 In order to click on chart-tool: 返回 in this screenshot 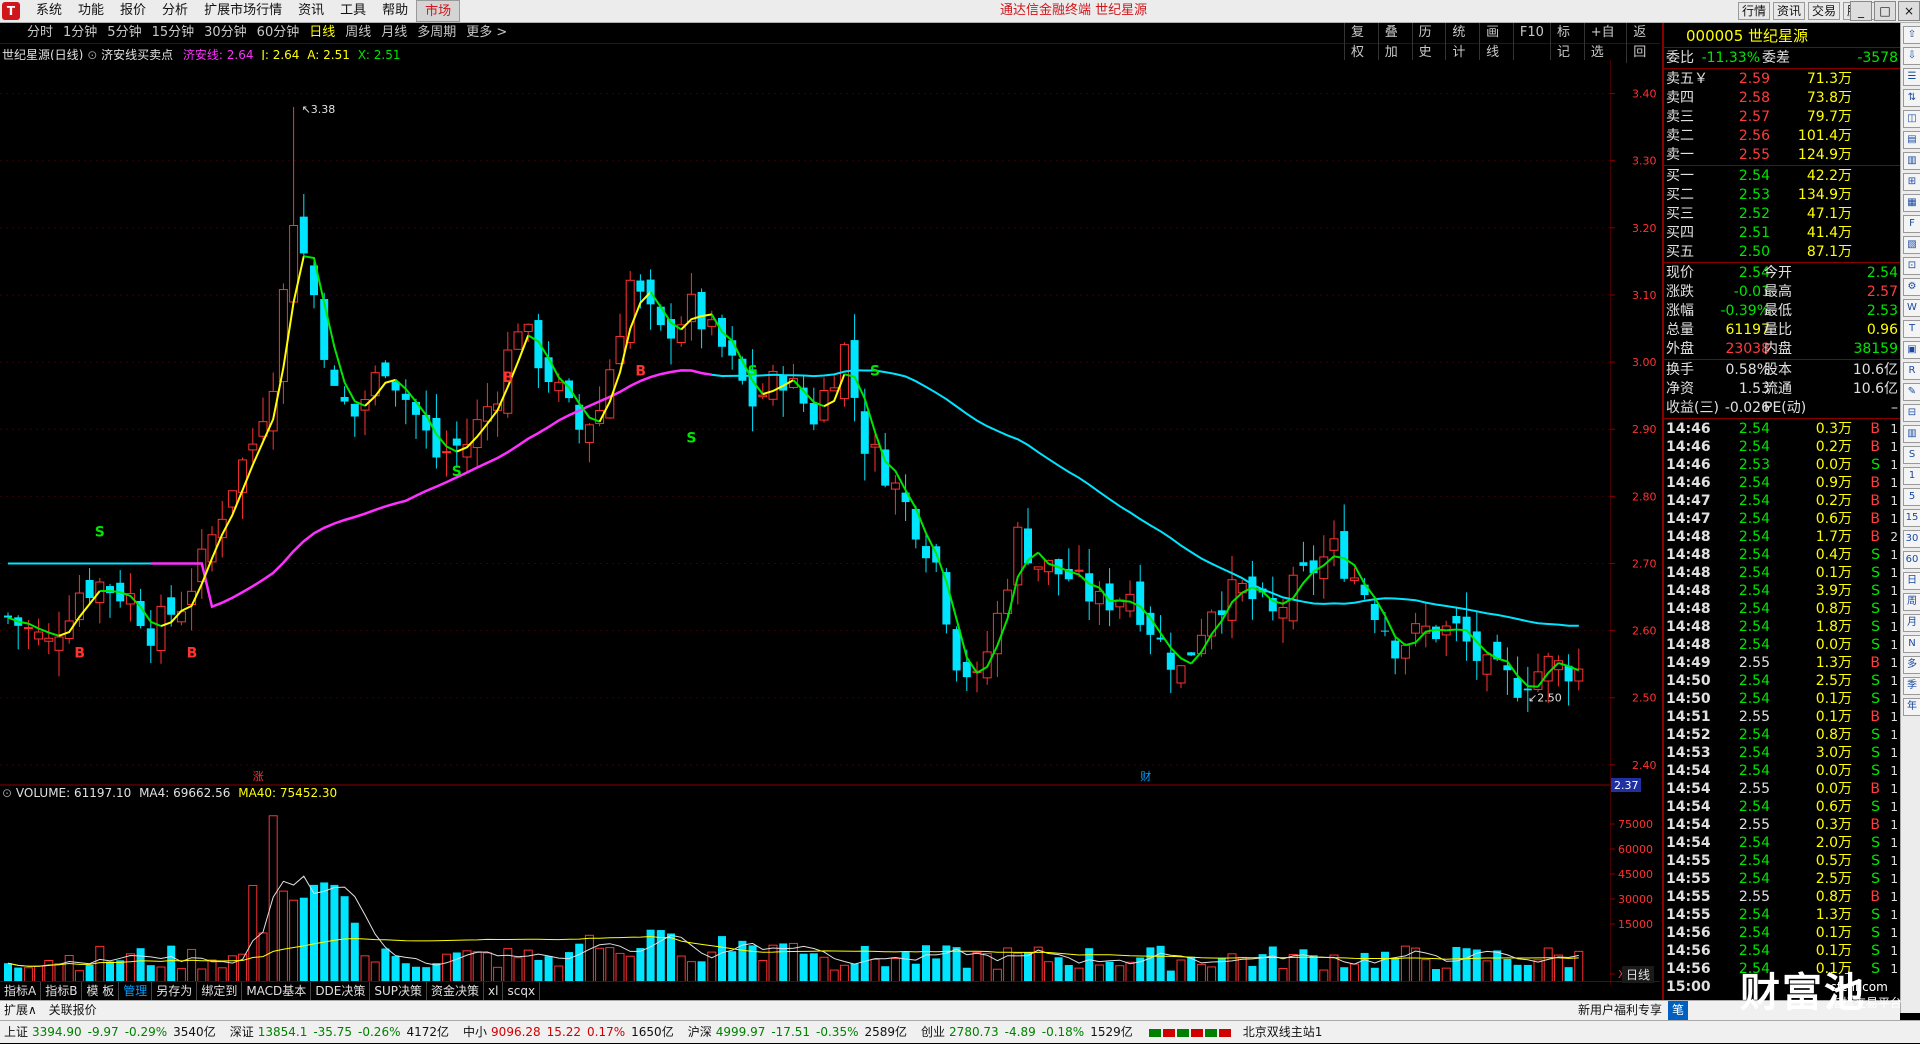, I will do `click(1643, 43)`.